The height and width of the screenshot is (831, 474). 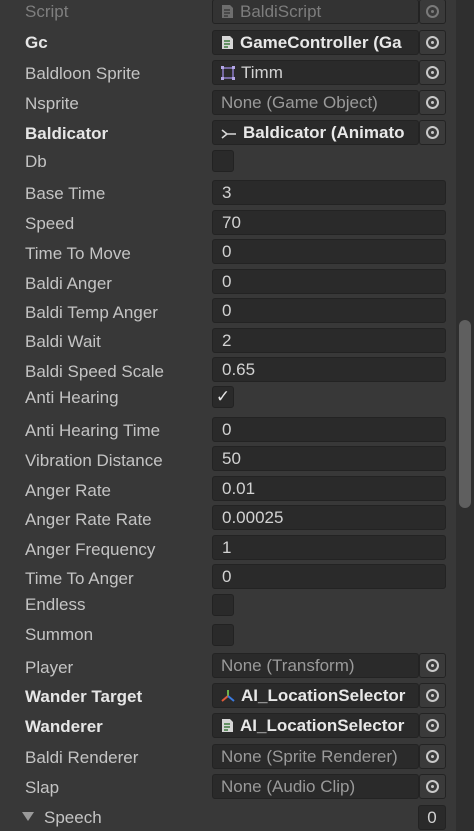 I want to click on foldout-triangle-icon, so click(x=28, y=816).